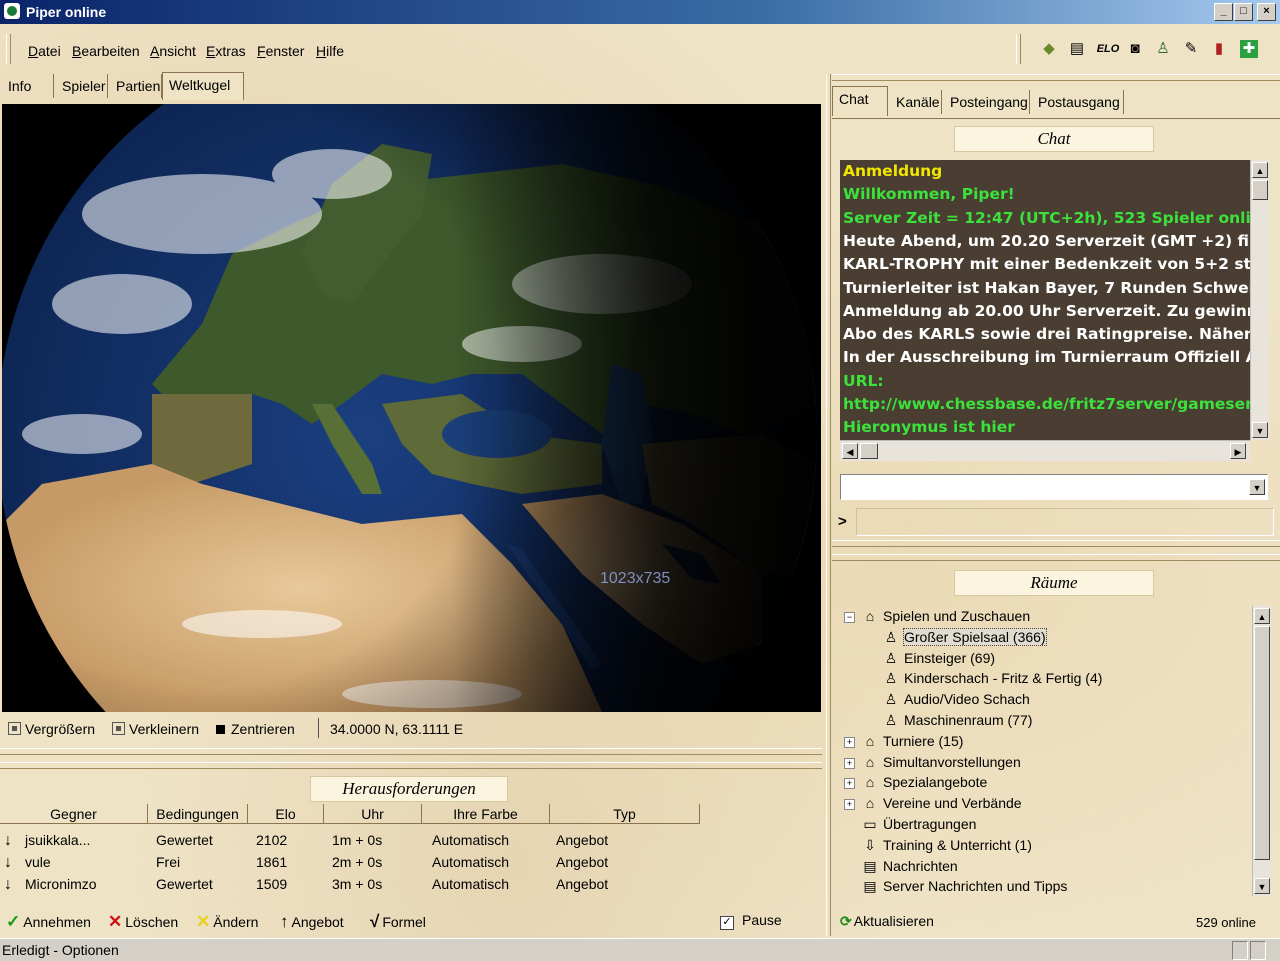 This screenshot has width=1280, height=961. Describe the element at coordinates (870, 844) in the screenshot. I see `training-icon: ⇩` at that location.